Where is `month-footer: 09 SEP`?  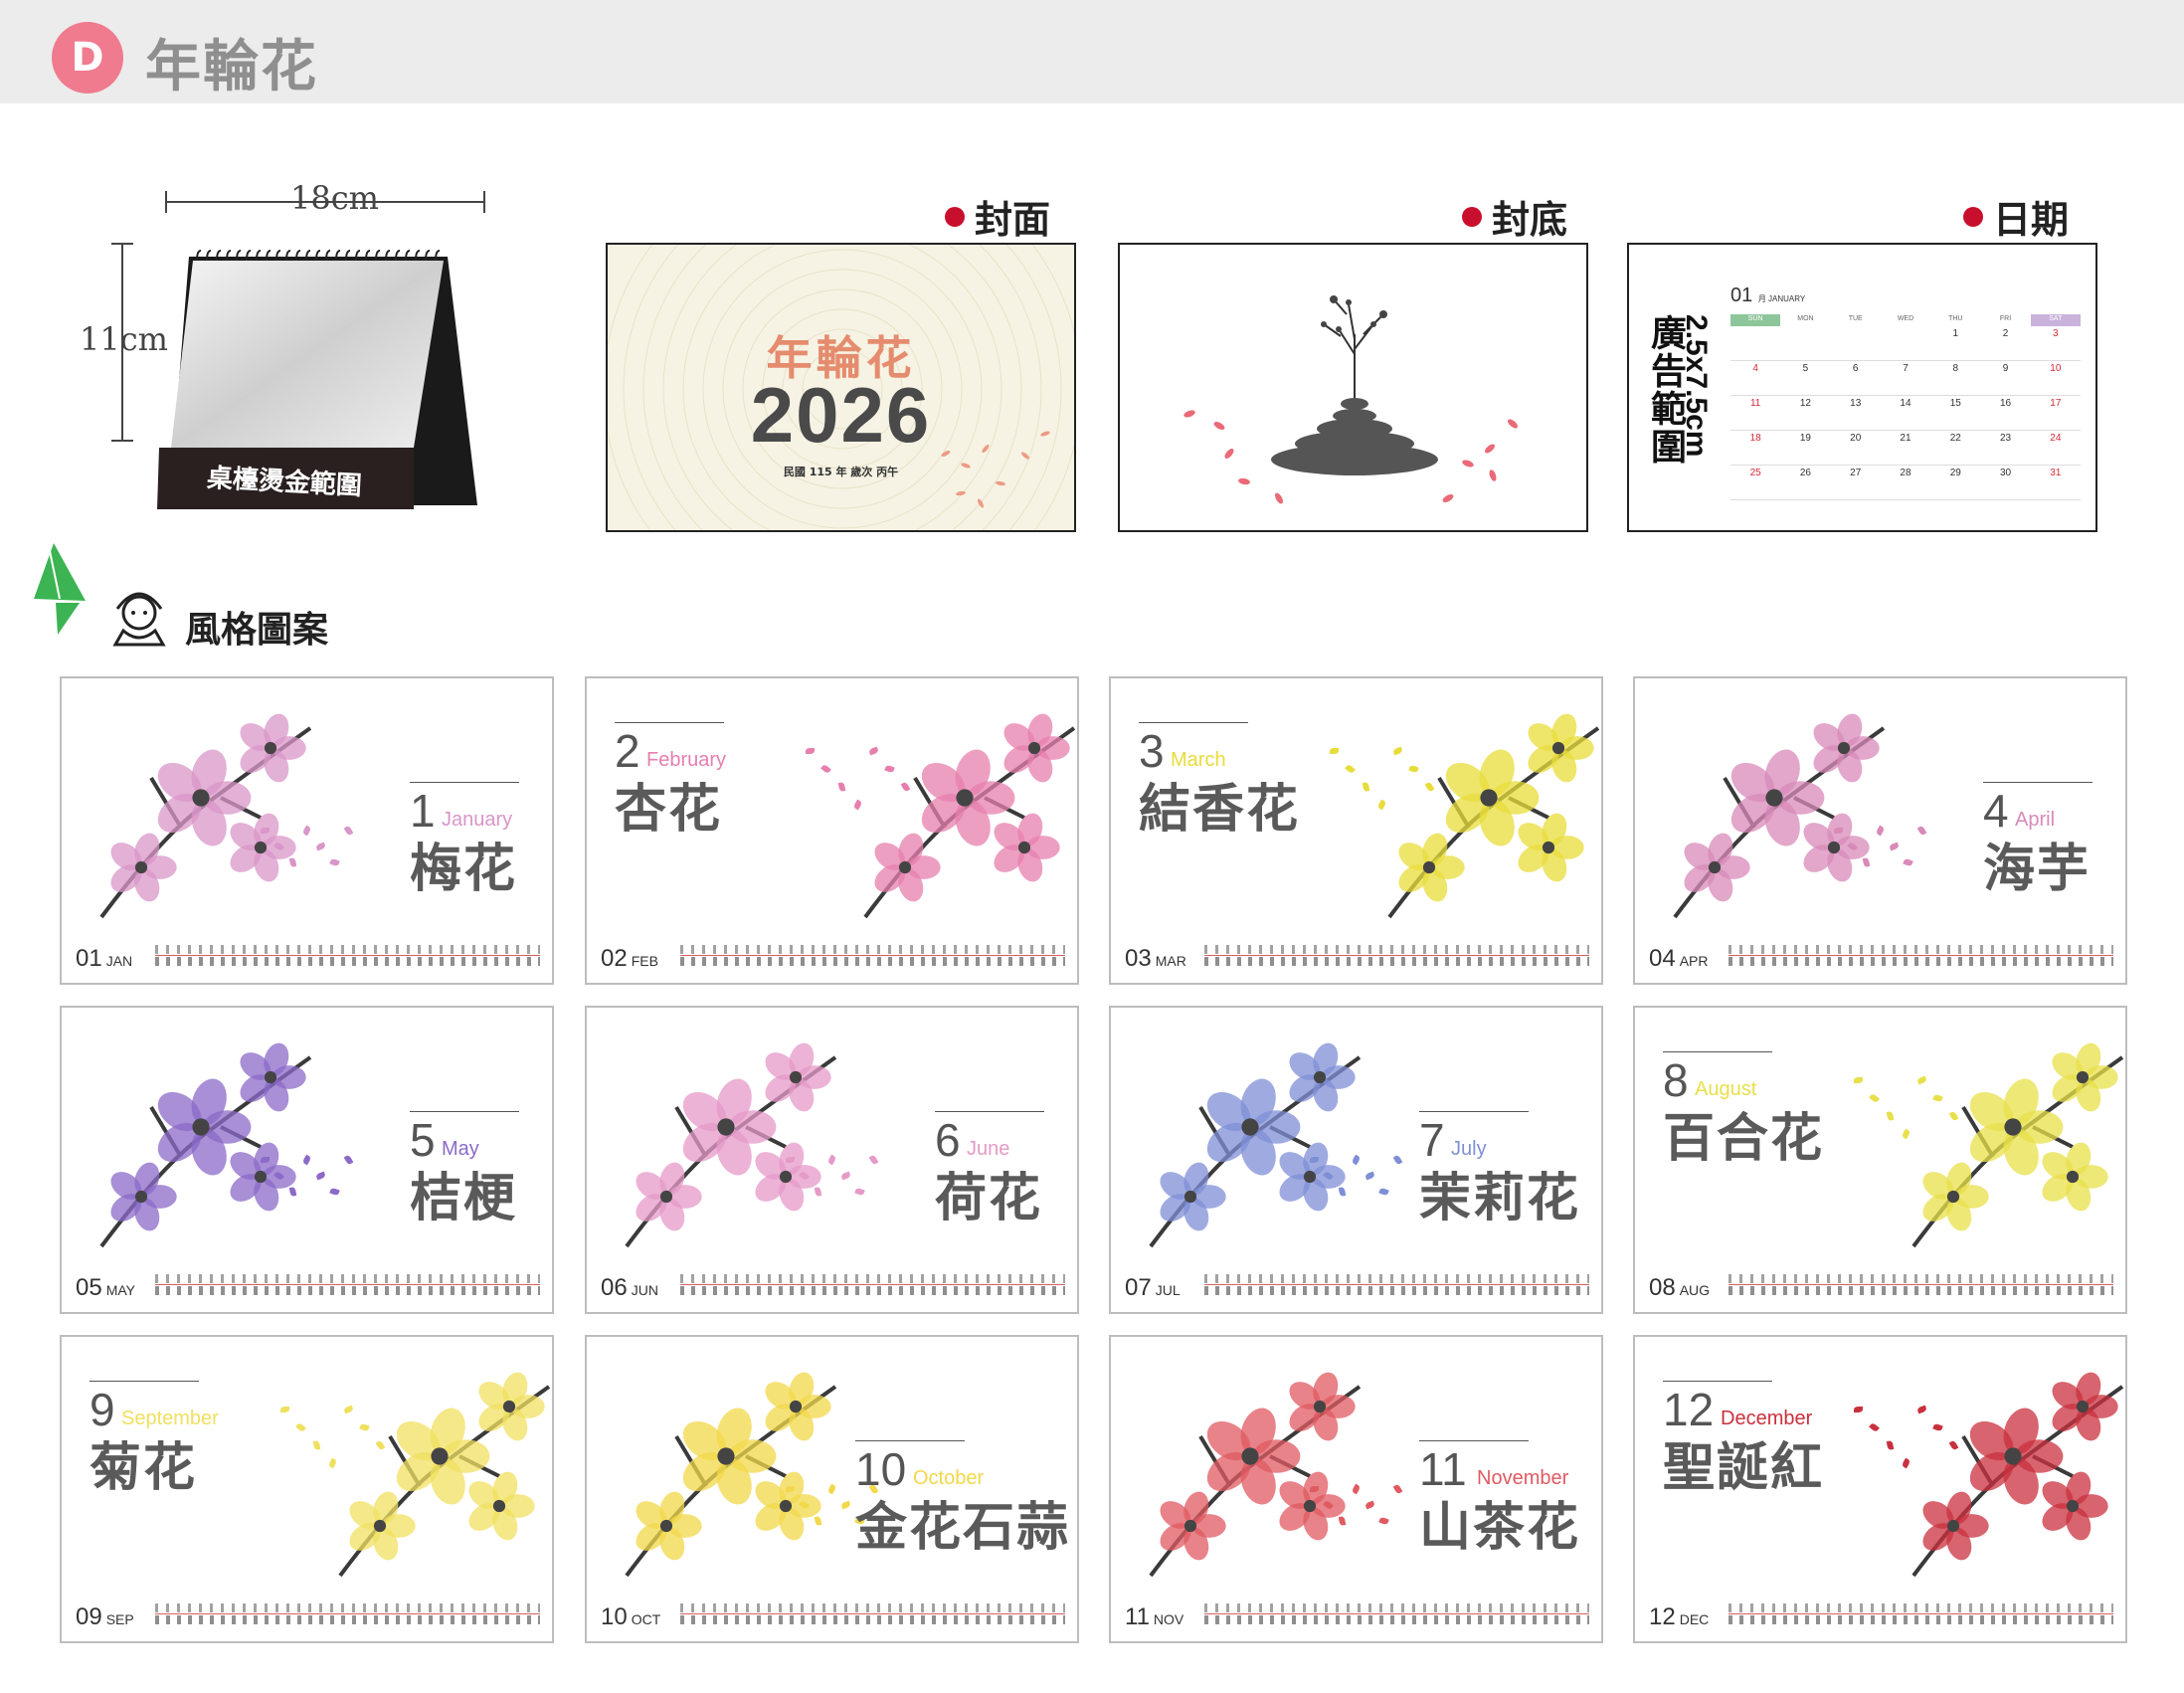
month-footer: 09 SEP is located at coordinates (105, 1617).